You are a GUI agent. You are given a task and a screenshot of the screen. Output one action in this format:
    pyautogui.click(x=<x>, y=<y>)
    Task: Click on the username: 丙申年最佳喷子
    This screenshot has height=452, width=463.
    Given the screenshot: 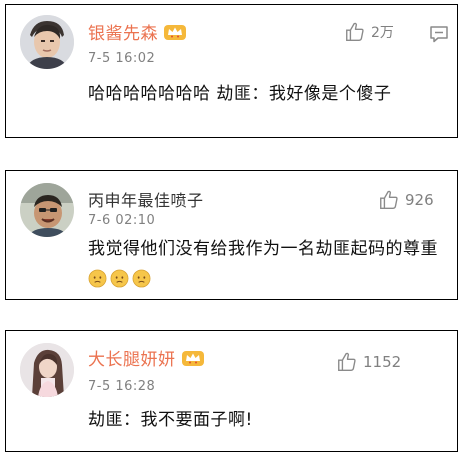 What is the action you would take?
    pyautogui.click(x=146, y=199)
    